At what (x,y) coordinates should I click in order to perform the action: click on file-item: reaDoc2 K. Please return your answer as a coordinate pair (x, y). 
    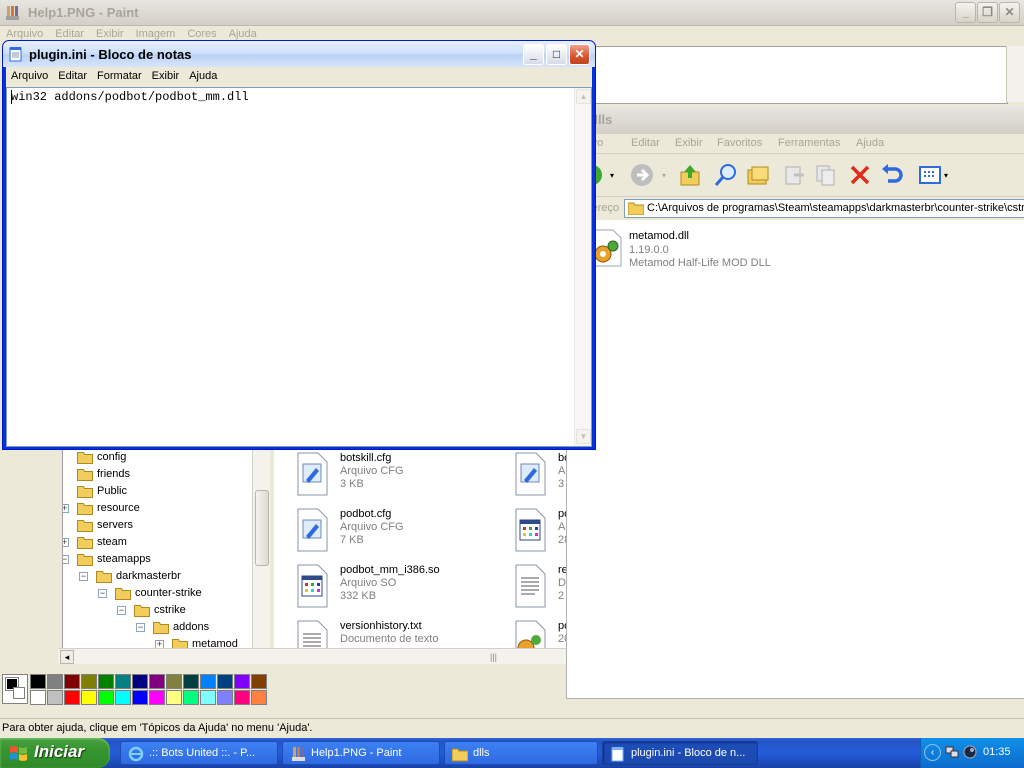
    Looking at the image, I should click on (533, 589).